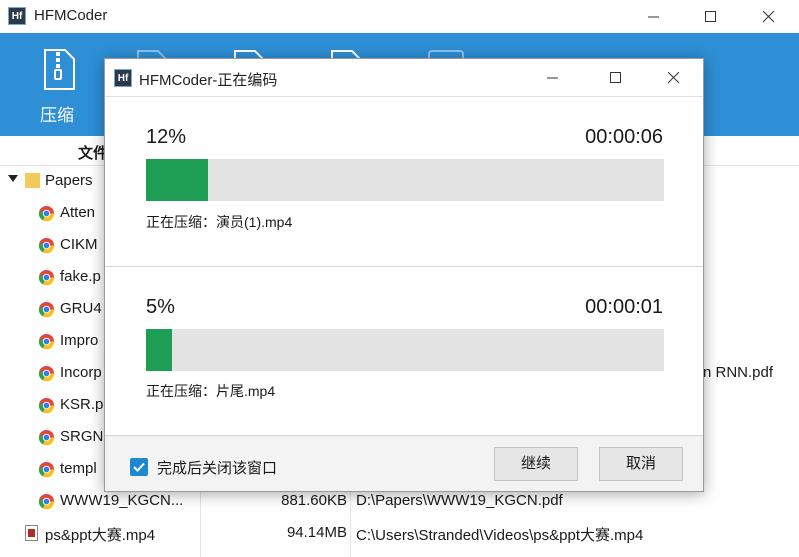 Image resolution: width=799 pixels, height=557 pixels. I want to click on file-name: fake.p, so click(80, 276).